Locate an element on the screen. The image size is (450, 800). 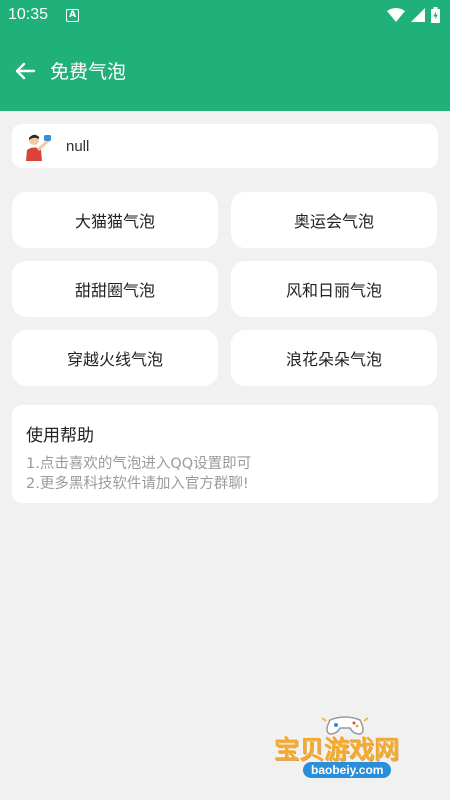
back-arrow-icon is located at coordinates (25, 70).